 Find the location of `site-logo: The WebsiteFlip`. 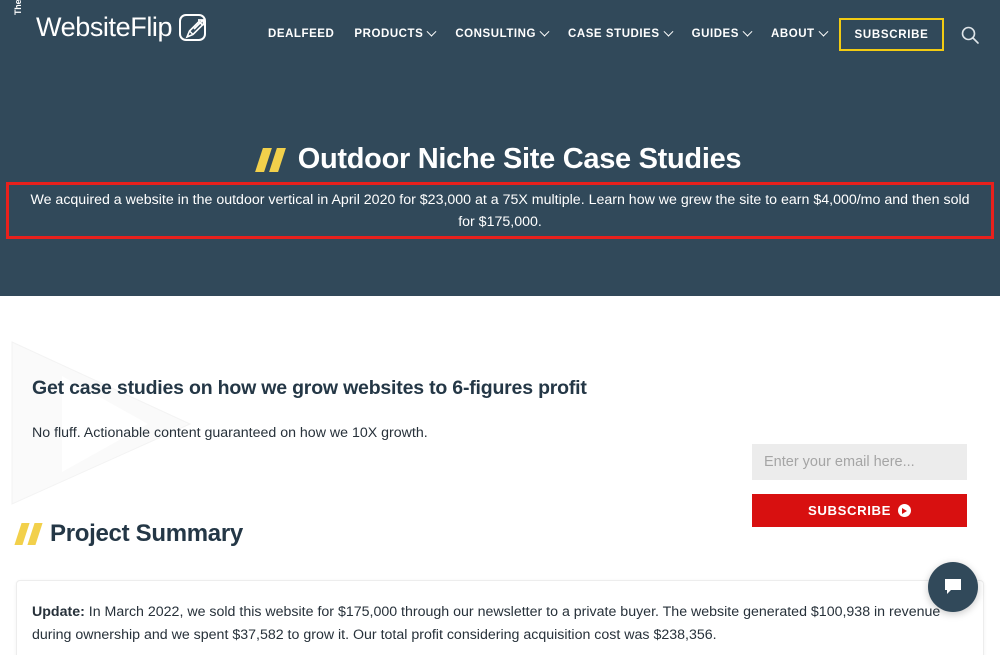

site-logo: The WebsiteFlip is located at coordinates (110, 21).